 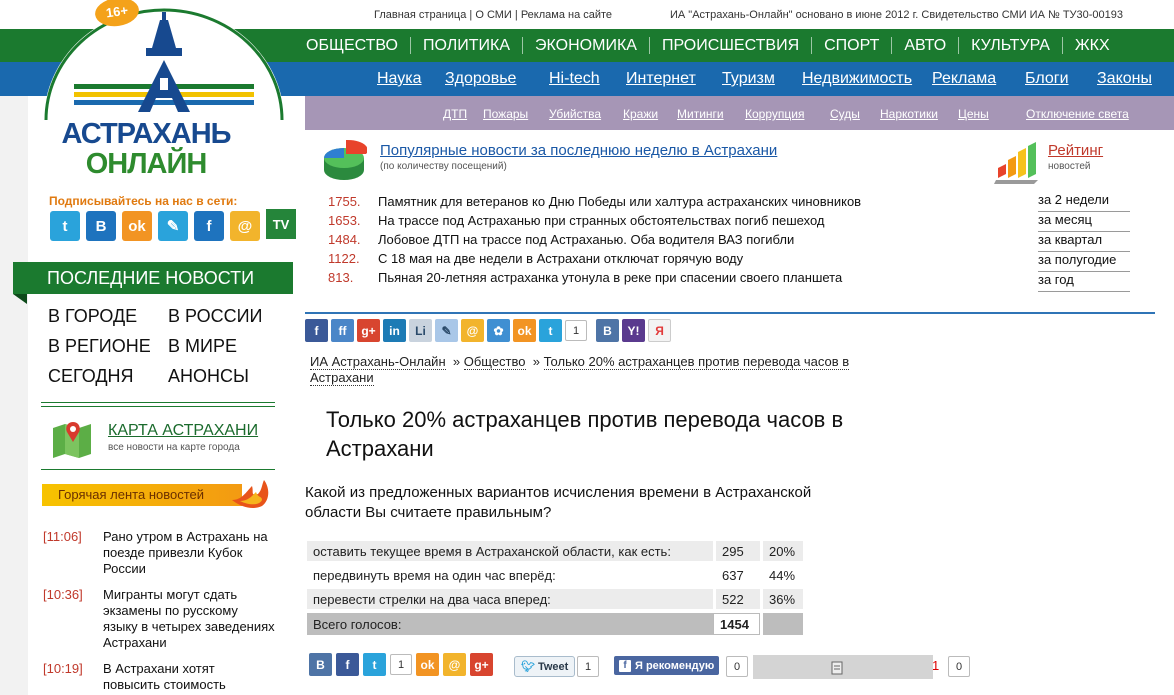 I want to click on linkedin-icon: in, so click(x=394, y=330).